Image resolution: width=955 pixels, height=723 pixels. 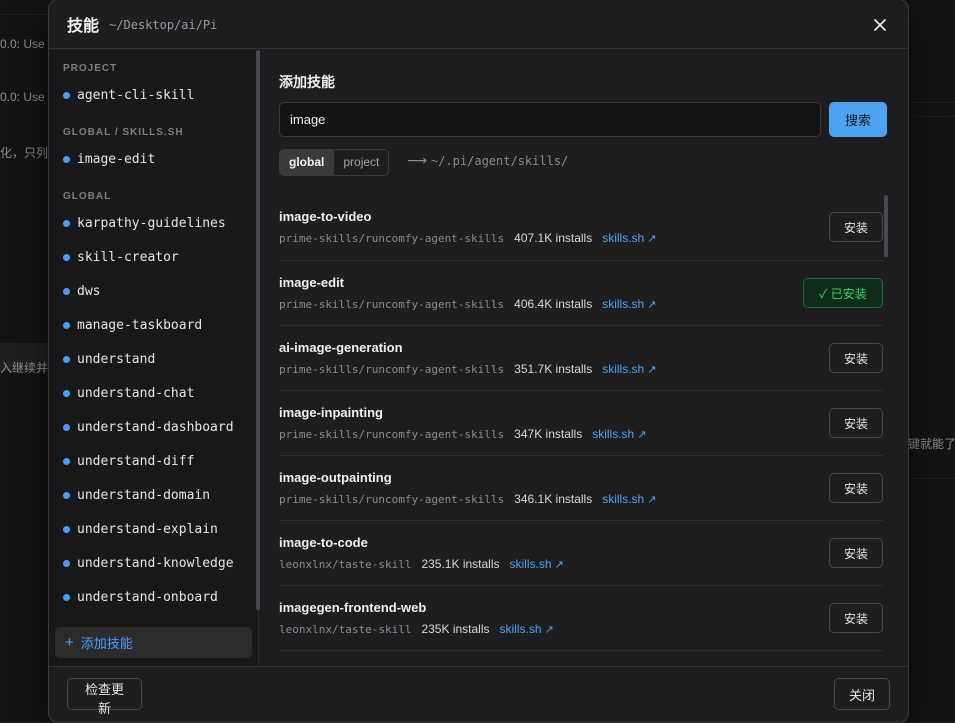 I want to click on sidebar-item-understand-domain: understand-domain, so click(x=153, y=495).